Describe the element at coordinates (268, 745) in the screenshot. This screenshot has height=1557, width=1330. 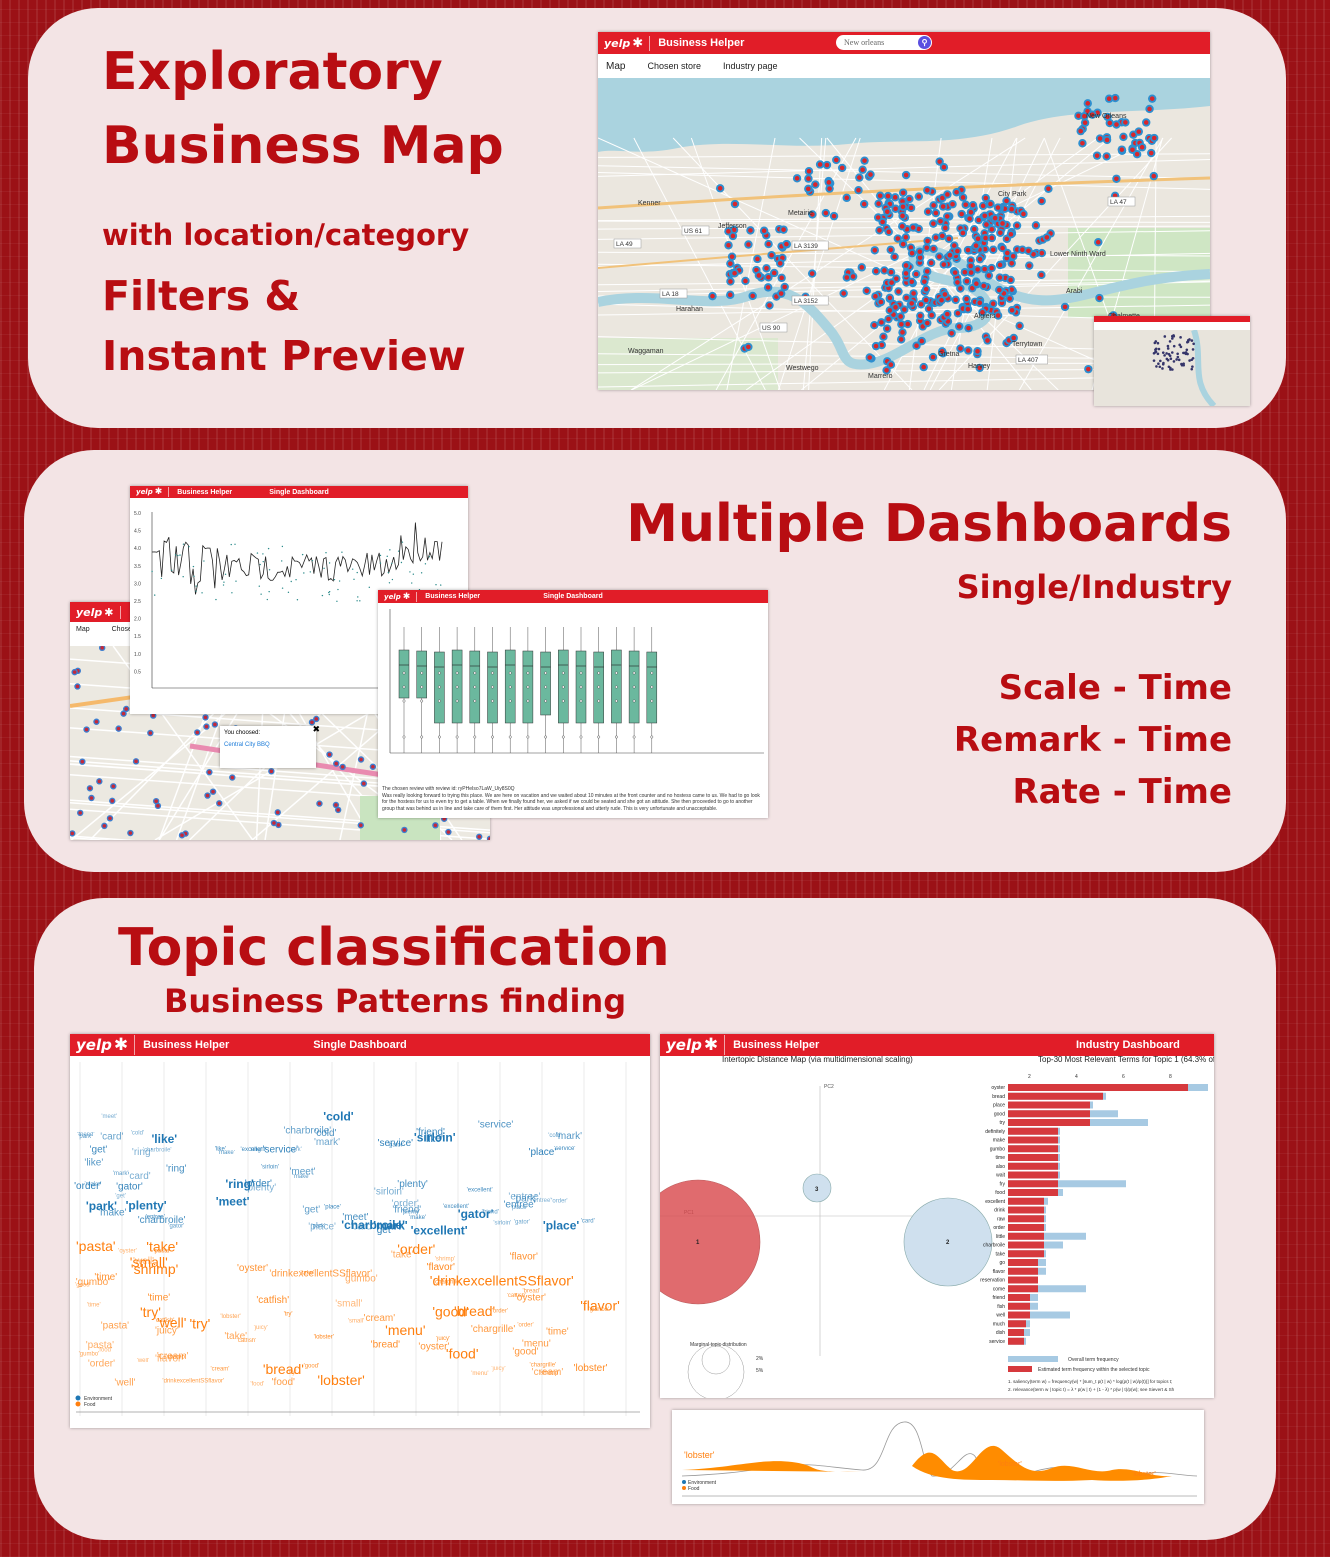
I see `popup-store-link: Central City BBQ` at that location.